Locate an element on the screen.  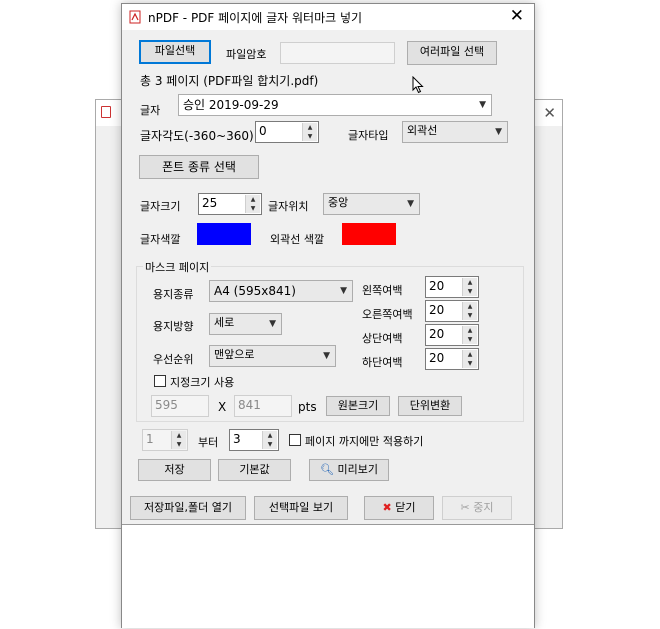
original-size-button: 원본크기 is located at coordinates (358, 406).